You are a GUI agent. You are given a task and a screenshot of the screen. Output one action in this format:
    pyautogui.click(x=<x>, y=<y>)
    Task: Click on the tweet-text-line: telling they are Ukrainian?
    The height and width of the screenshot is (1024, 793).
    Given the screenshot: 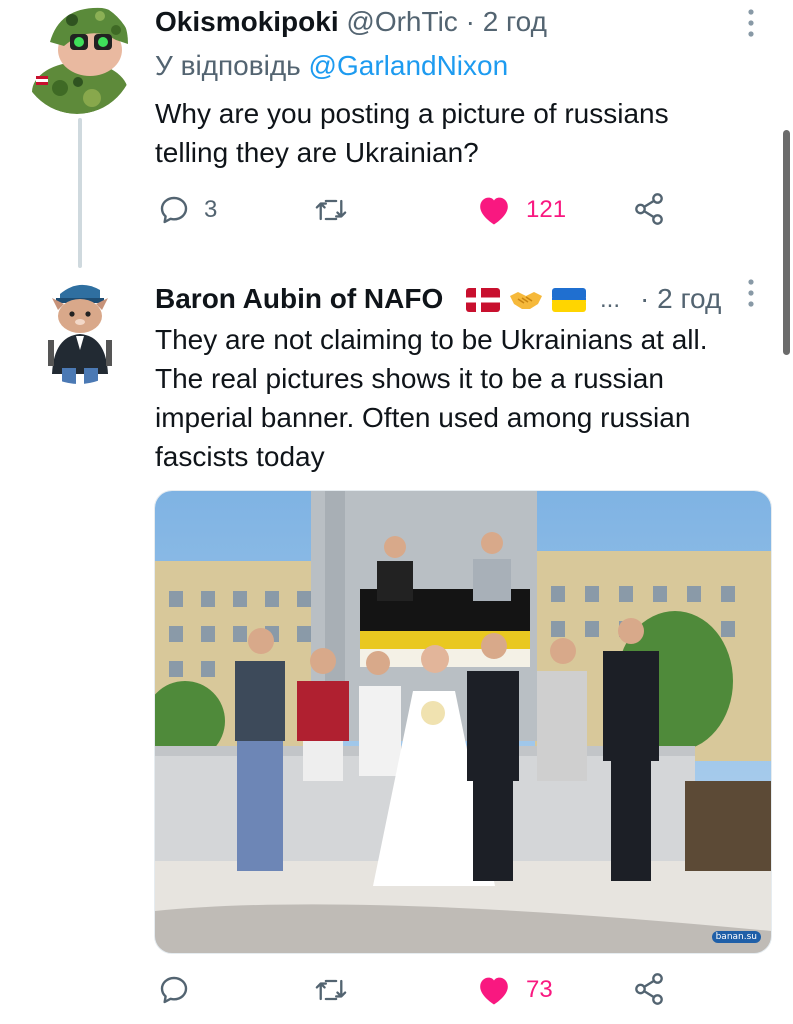 What is the action you would take?
    pyautogui.click(x=317, y=152)
    